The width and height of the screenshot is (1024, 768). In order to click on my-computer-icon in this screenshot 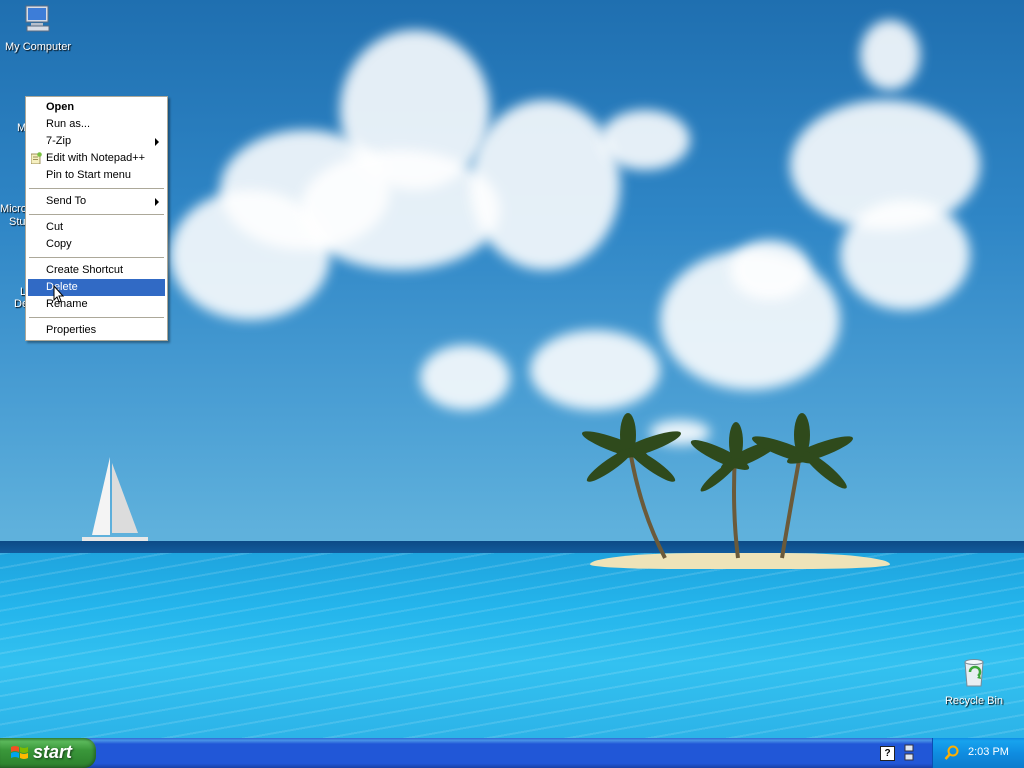, I will do `click(37, 18)`.